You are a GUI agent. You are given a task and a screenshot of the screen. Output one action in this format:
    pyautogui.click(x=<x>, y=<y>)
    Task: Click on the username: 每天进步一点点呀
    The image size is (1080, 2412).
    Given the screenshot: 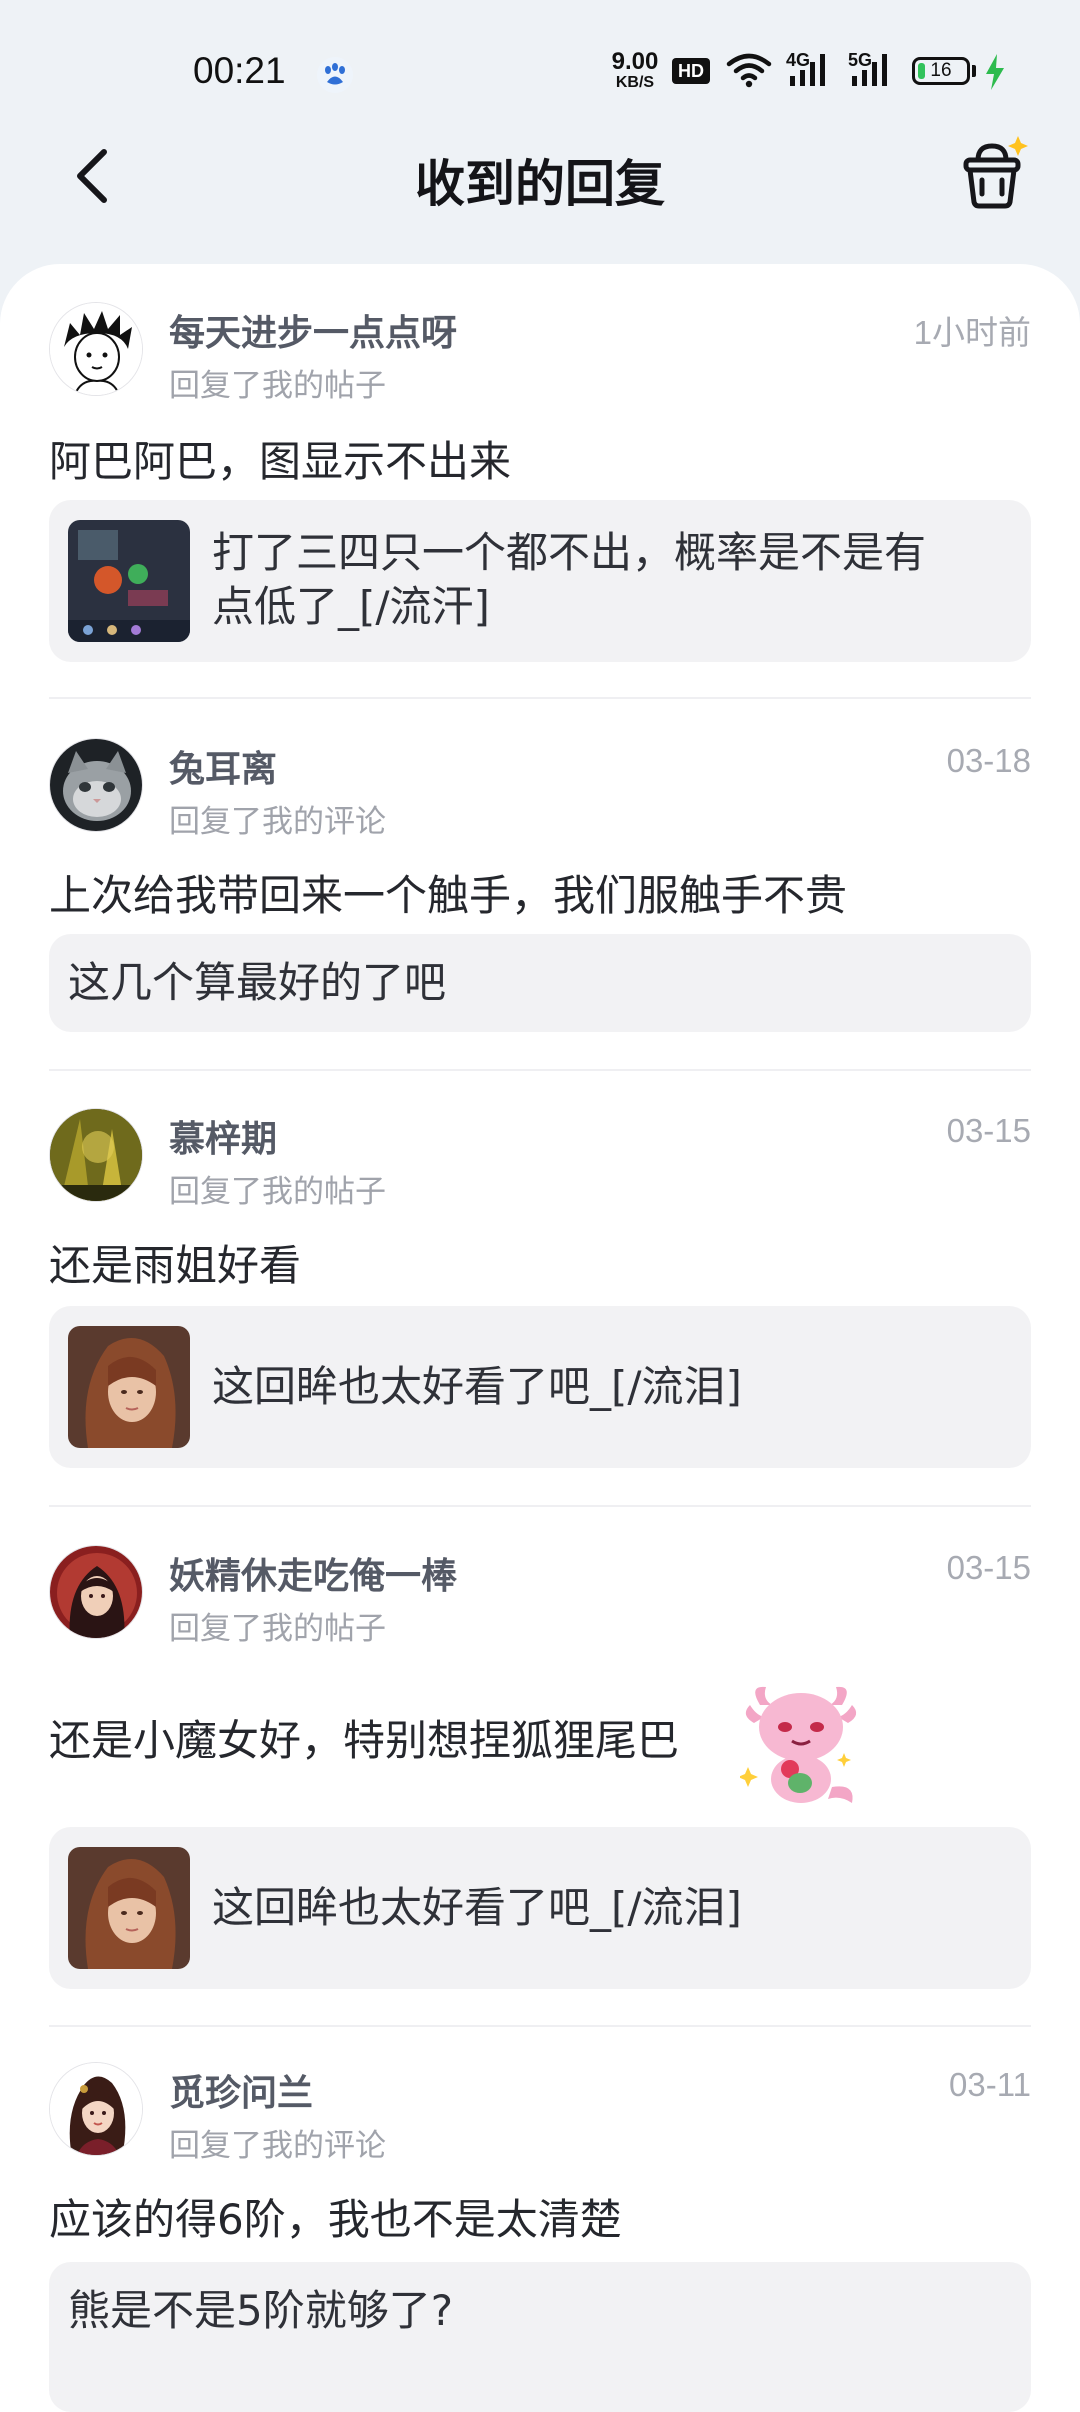 What is the action you would take?
    pyautogui.click(x=313, y=330)
    